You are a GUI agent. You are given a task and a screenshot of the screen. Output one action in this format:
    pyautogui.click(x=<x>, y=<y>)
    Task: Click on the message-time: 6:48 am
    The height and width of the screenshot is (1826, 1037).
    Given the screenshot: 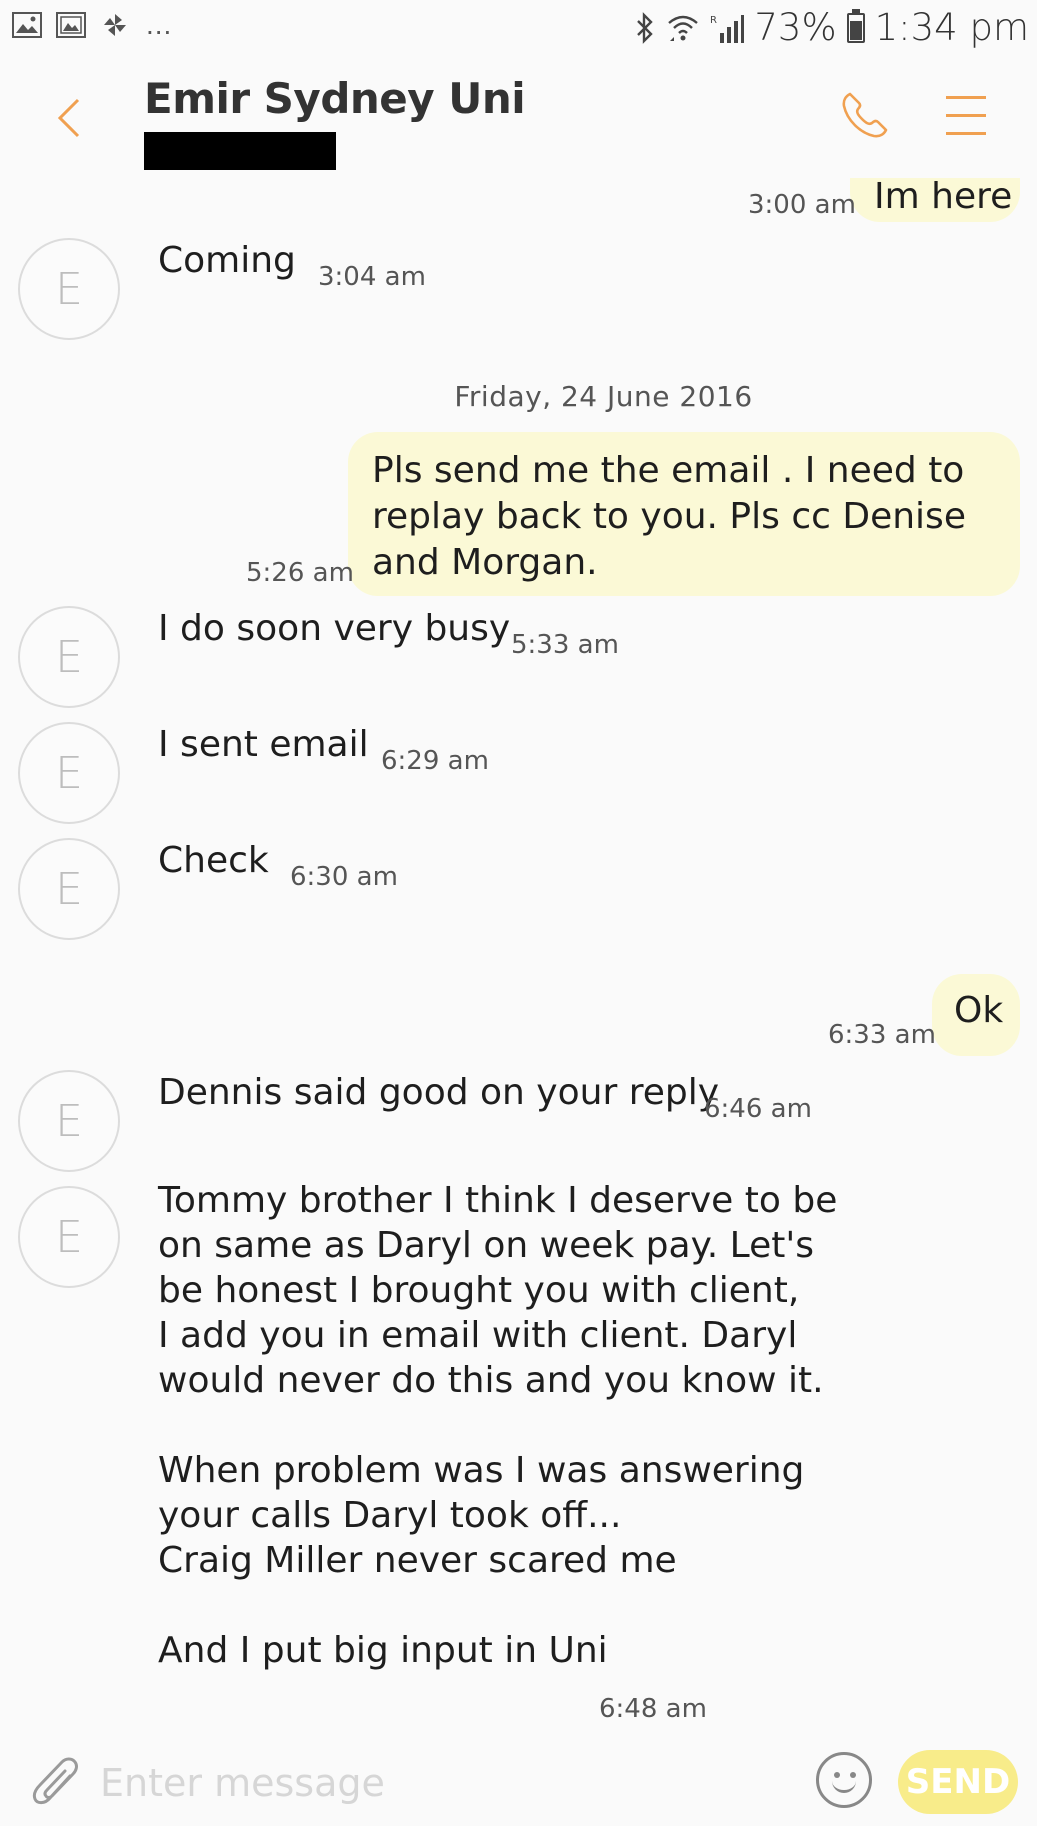 What is the action you would take?
    pyautogui.click(x=653, y=1709)
    